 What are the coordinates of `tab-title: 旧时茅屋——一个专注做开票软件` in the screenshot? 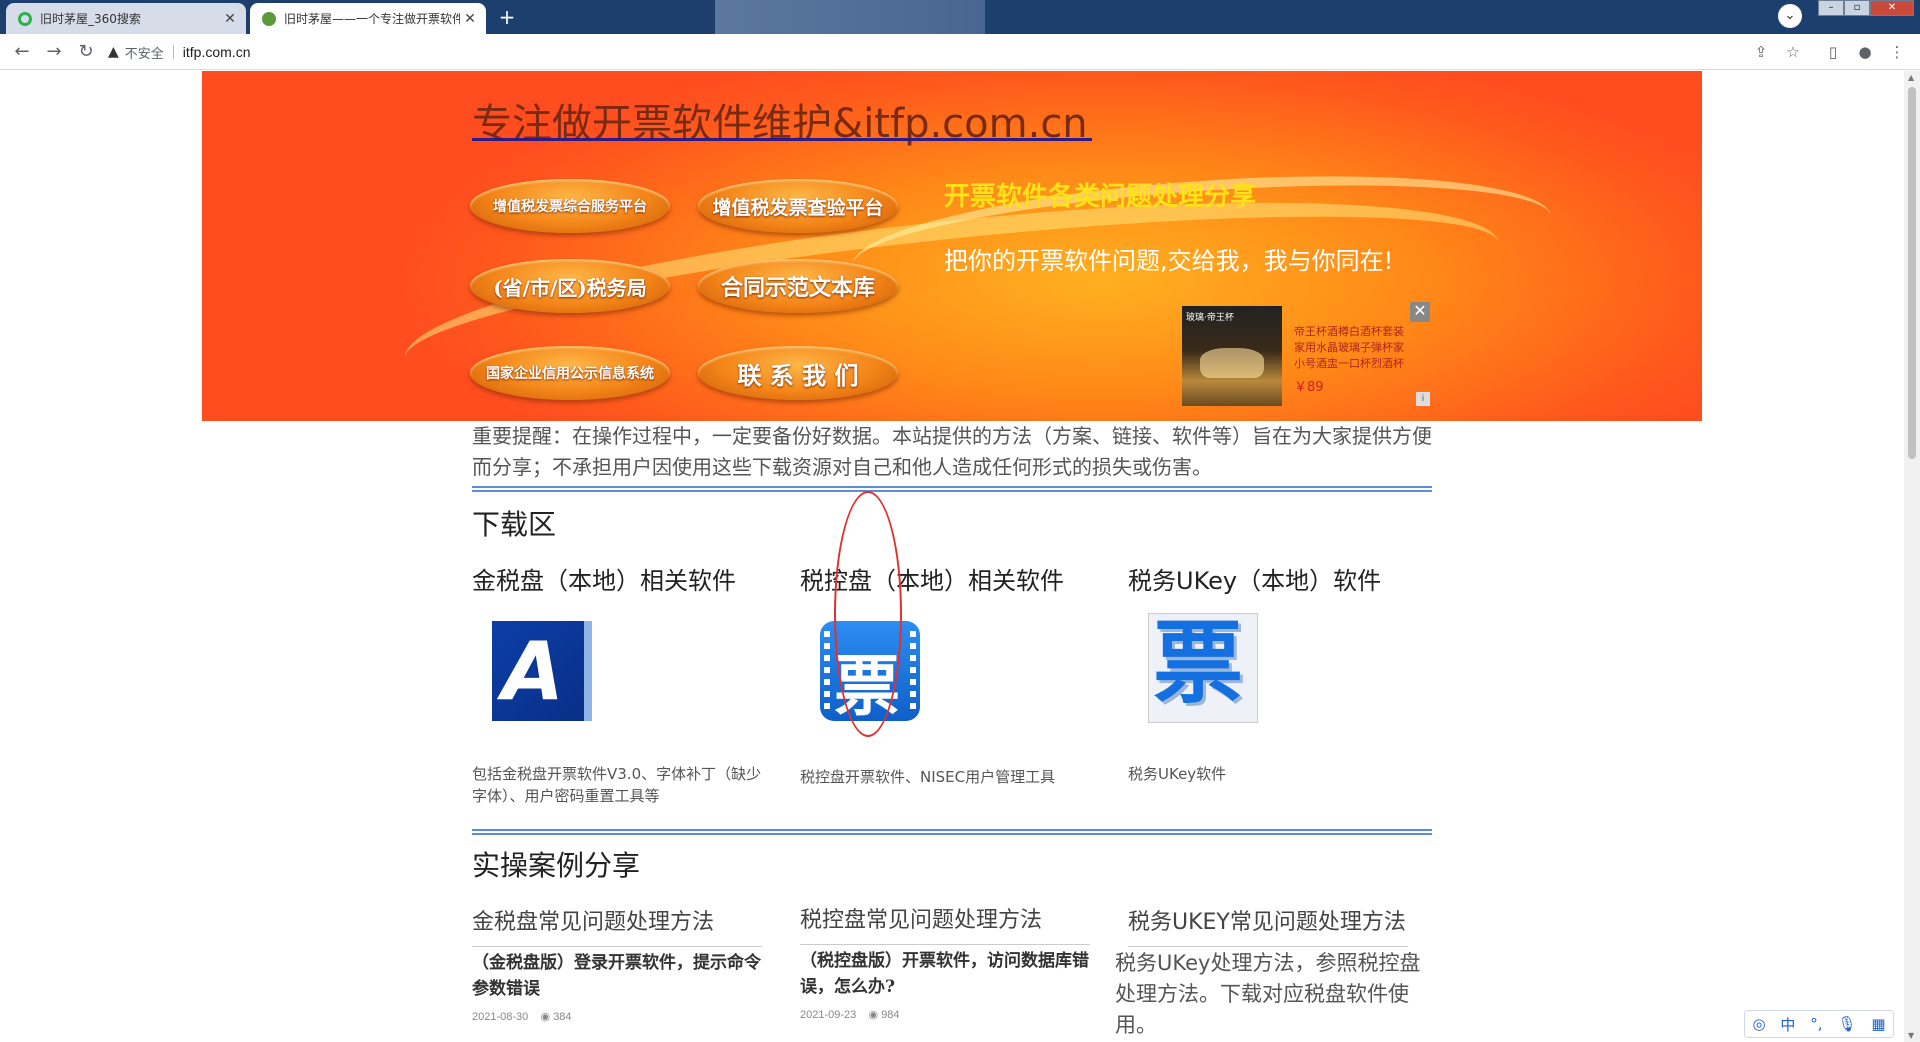 It's located at (372, 19).